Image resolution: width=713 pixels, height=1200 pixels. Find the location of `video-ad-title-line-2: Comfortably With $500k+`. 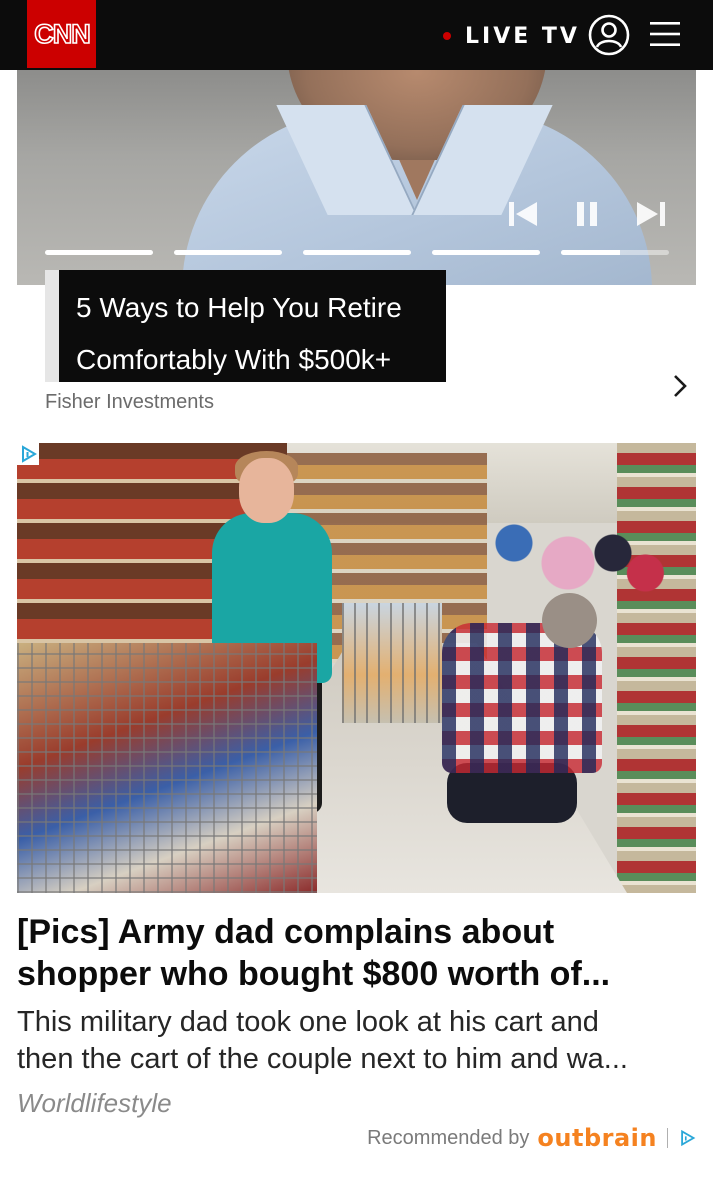

video-ad-title-line-2: Comfortably With $500k+ is located at coordinates (234, 359).